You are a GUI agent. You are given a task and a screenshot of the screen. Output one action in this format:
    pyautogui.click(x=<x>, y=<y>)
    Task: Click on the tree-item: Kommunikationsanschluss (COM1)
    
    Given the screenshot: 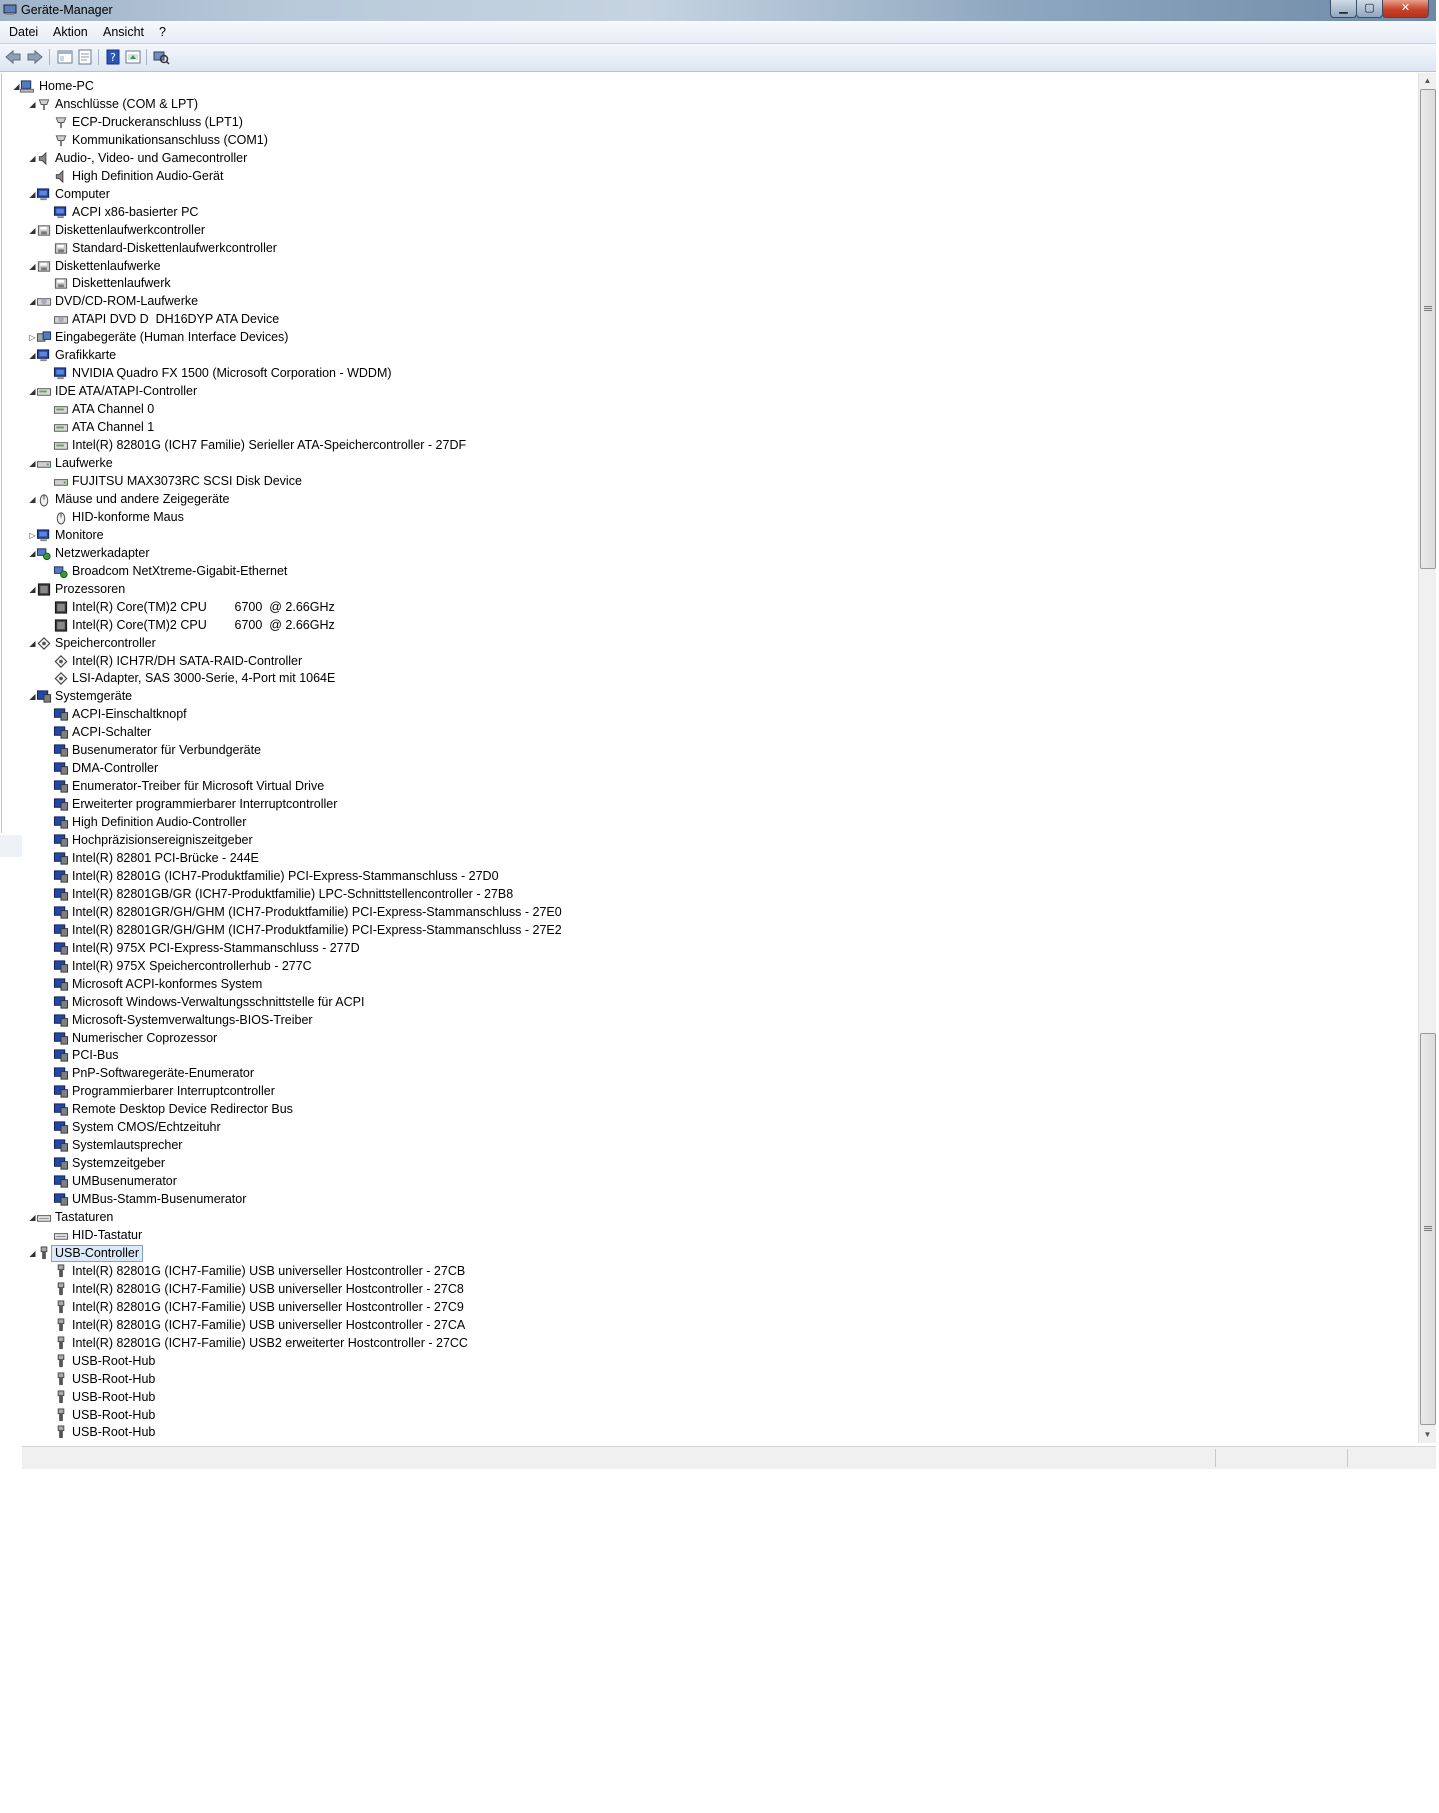 What is the action you would take?
    pyautogui.click(x=700, y=141)
    